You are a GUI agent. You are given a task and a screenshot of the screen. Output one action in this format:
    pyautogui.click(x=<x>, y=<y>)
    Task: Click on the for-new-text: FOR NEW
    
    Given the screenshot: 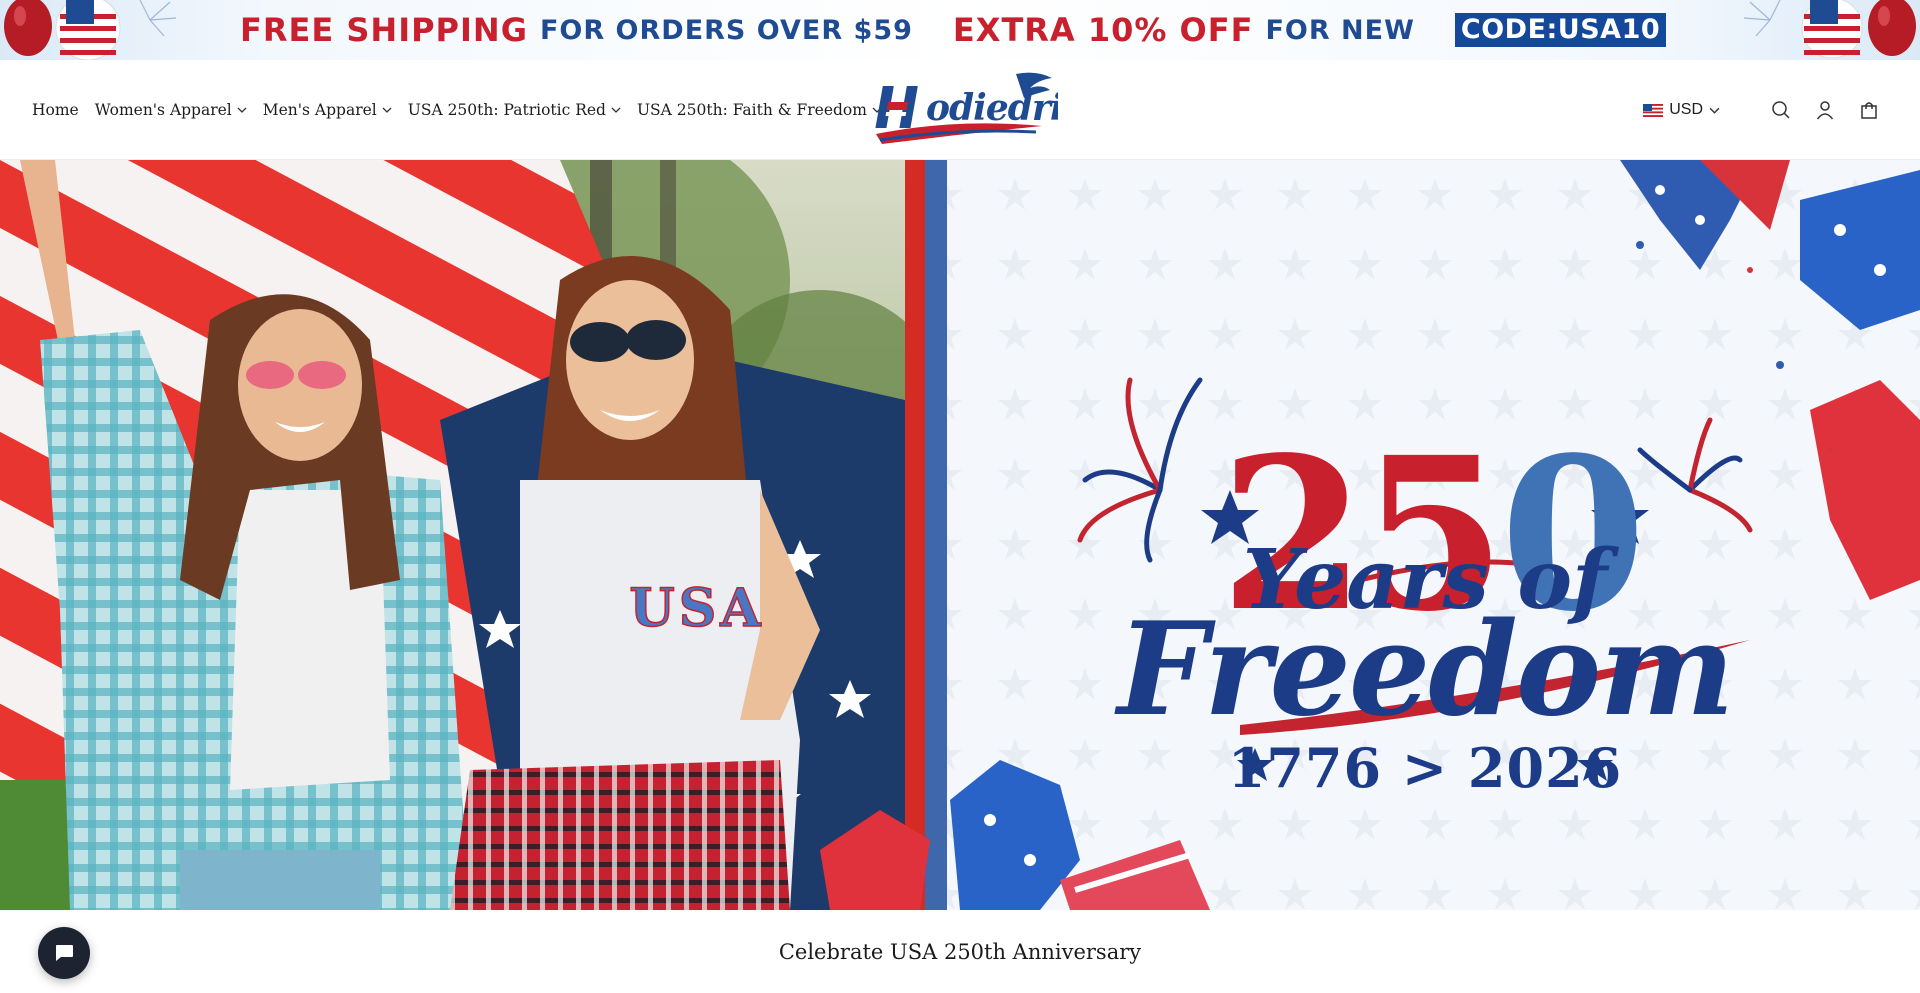 What is the action you would take?
    pyautogui.click(x=1340, y=30)
    